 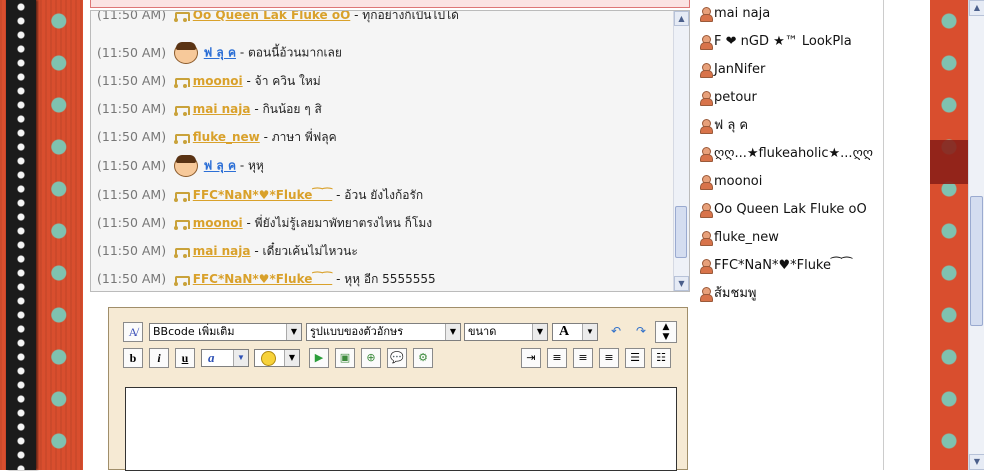 I want to click on user-name: petour, so click(x=735, y=97).